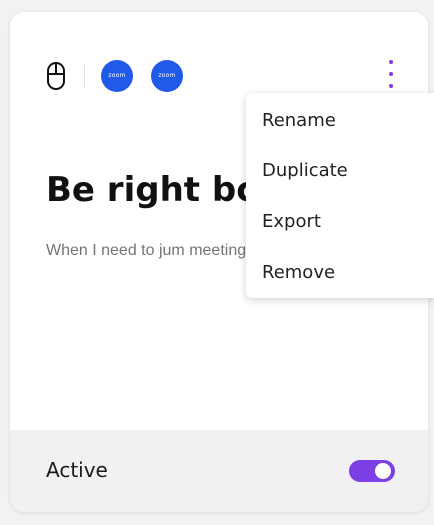  What do you see at coordinates (372, 471) in the screenshot?
I see `active-toggle` at bounding box center [372, 471].